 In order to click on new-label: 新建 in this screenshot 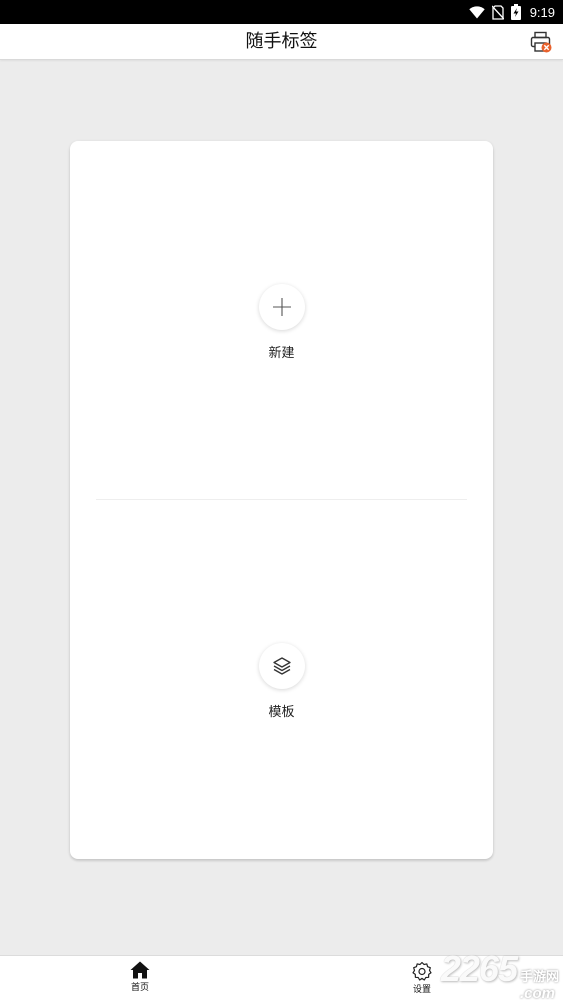, I will do `click(281, 351)`.